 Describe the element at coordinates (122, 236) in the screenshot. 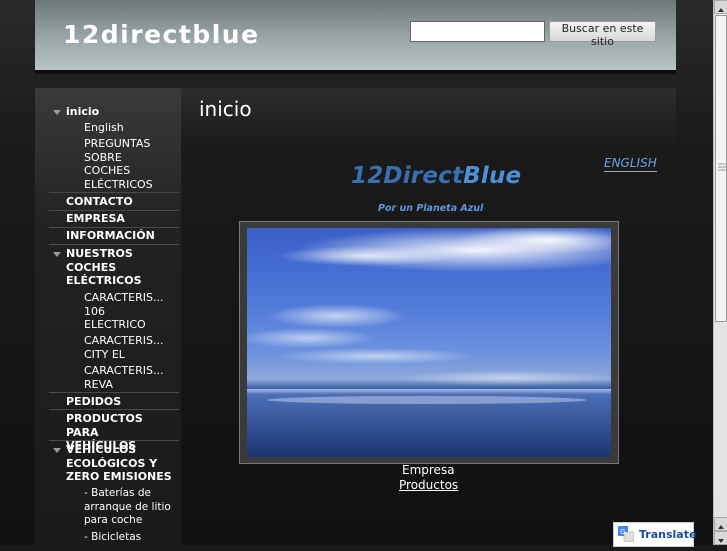

I see `sidebar-item-informacion: INFORMACIÓN` at that location.